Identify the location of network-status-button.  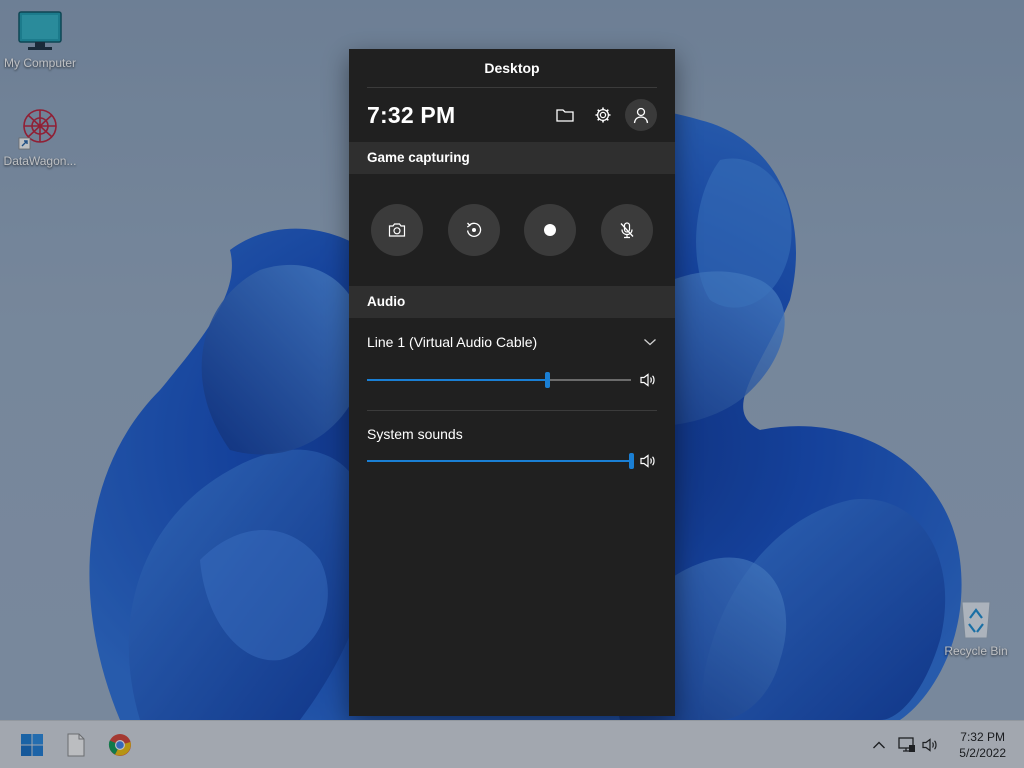
(907, 745).